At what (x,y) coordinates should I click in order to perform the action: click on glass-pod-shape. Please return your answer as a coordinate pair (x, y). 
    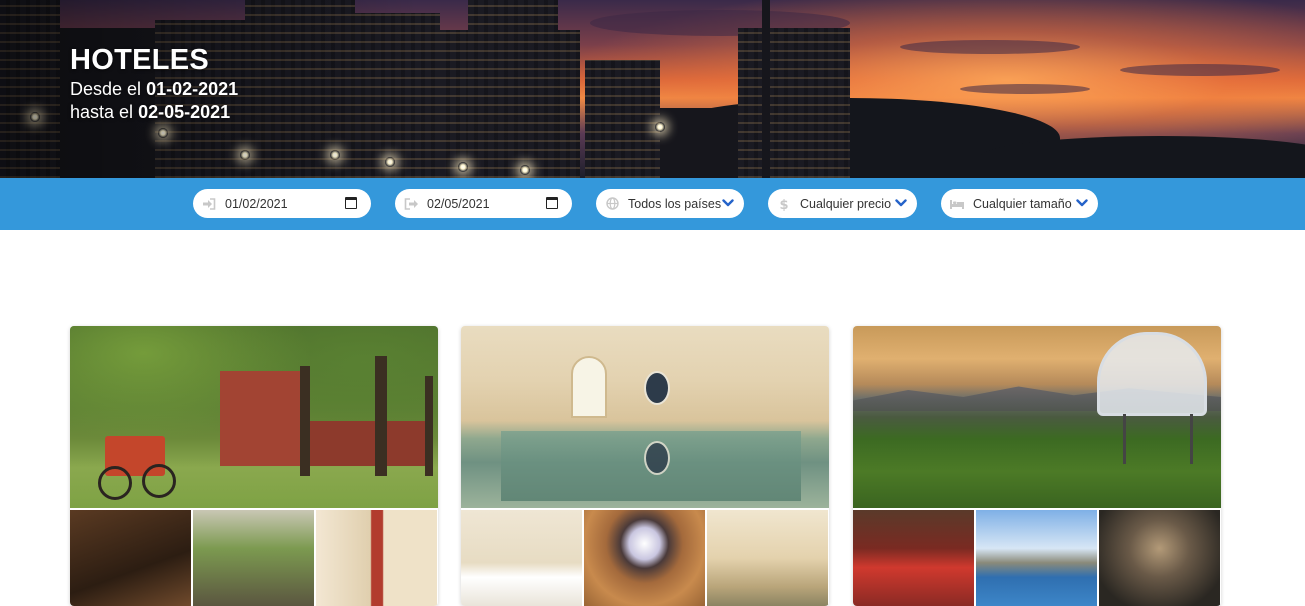
    Looking at the image, I should click on (1152, 374).